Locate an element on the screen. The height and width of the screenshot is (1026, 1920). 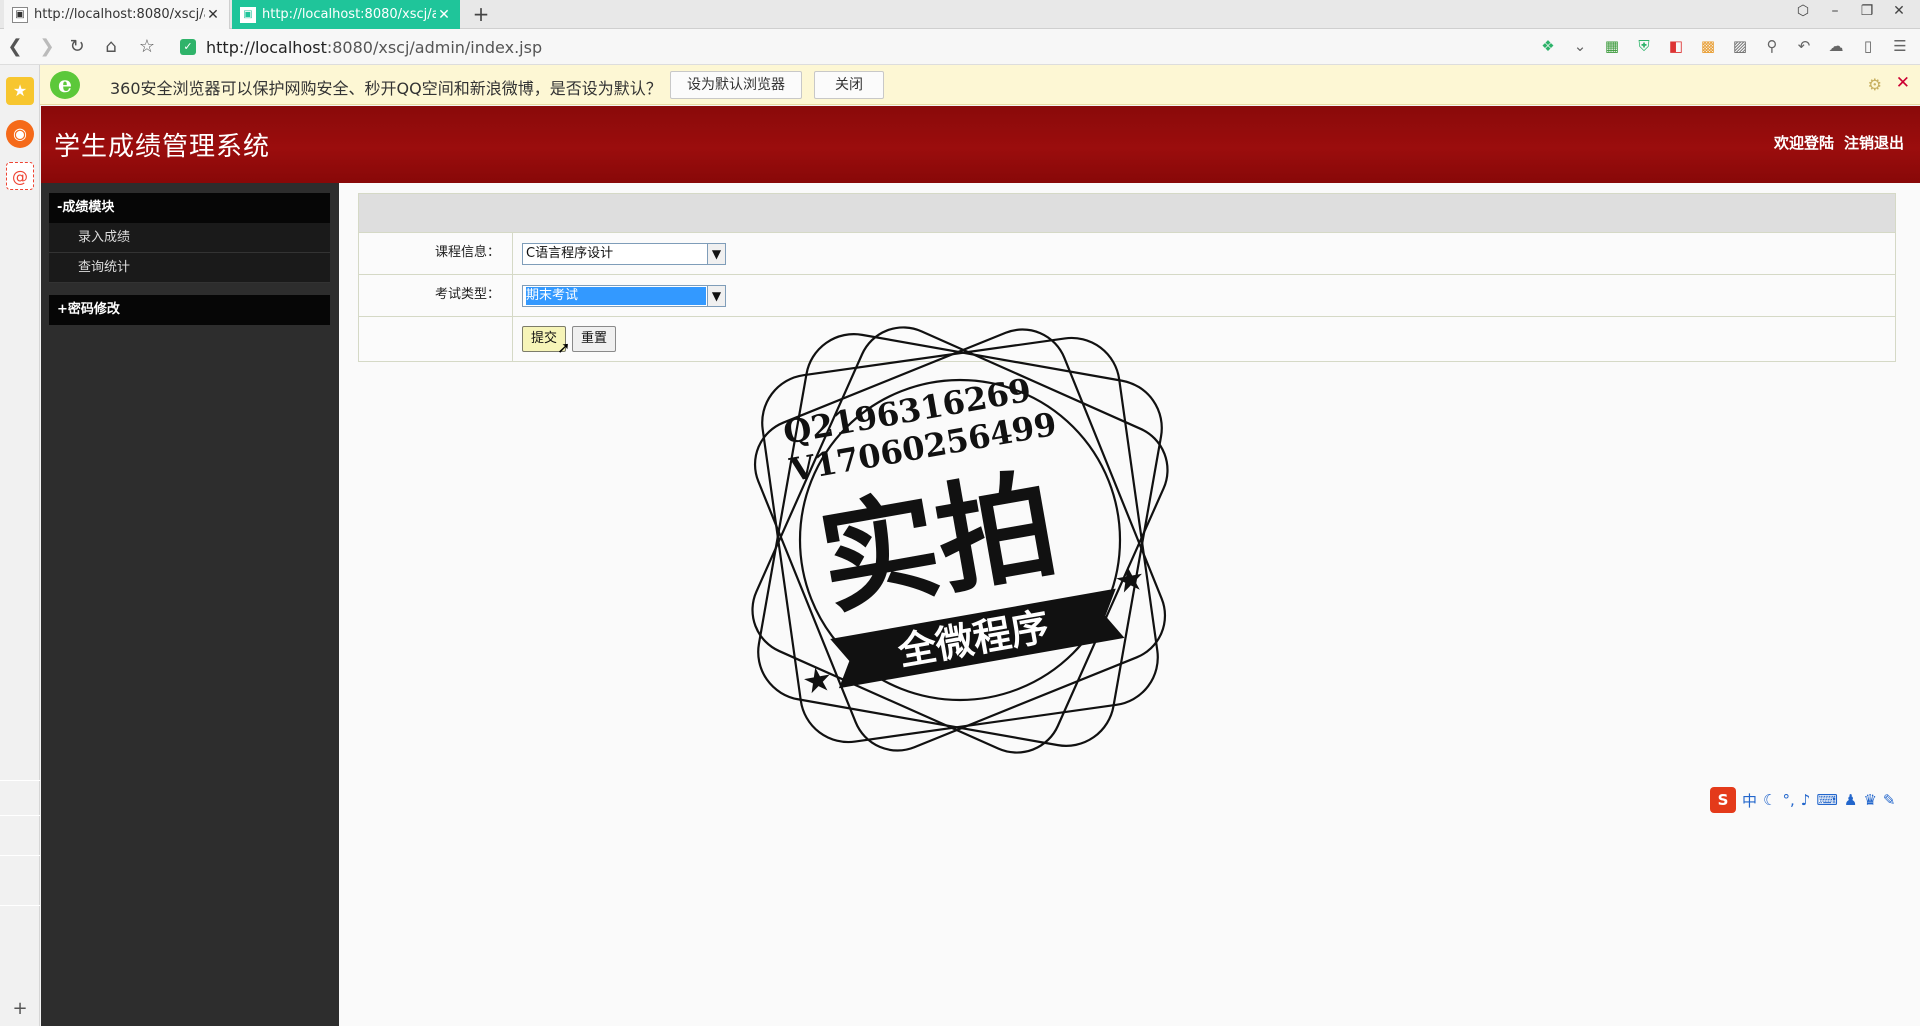
image-icon: ▨ is located at coordinates (1740, 46).